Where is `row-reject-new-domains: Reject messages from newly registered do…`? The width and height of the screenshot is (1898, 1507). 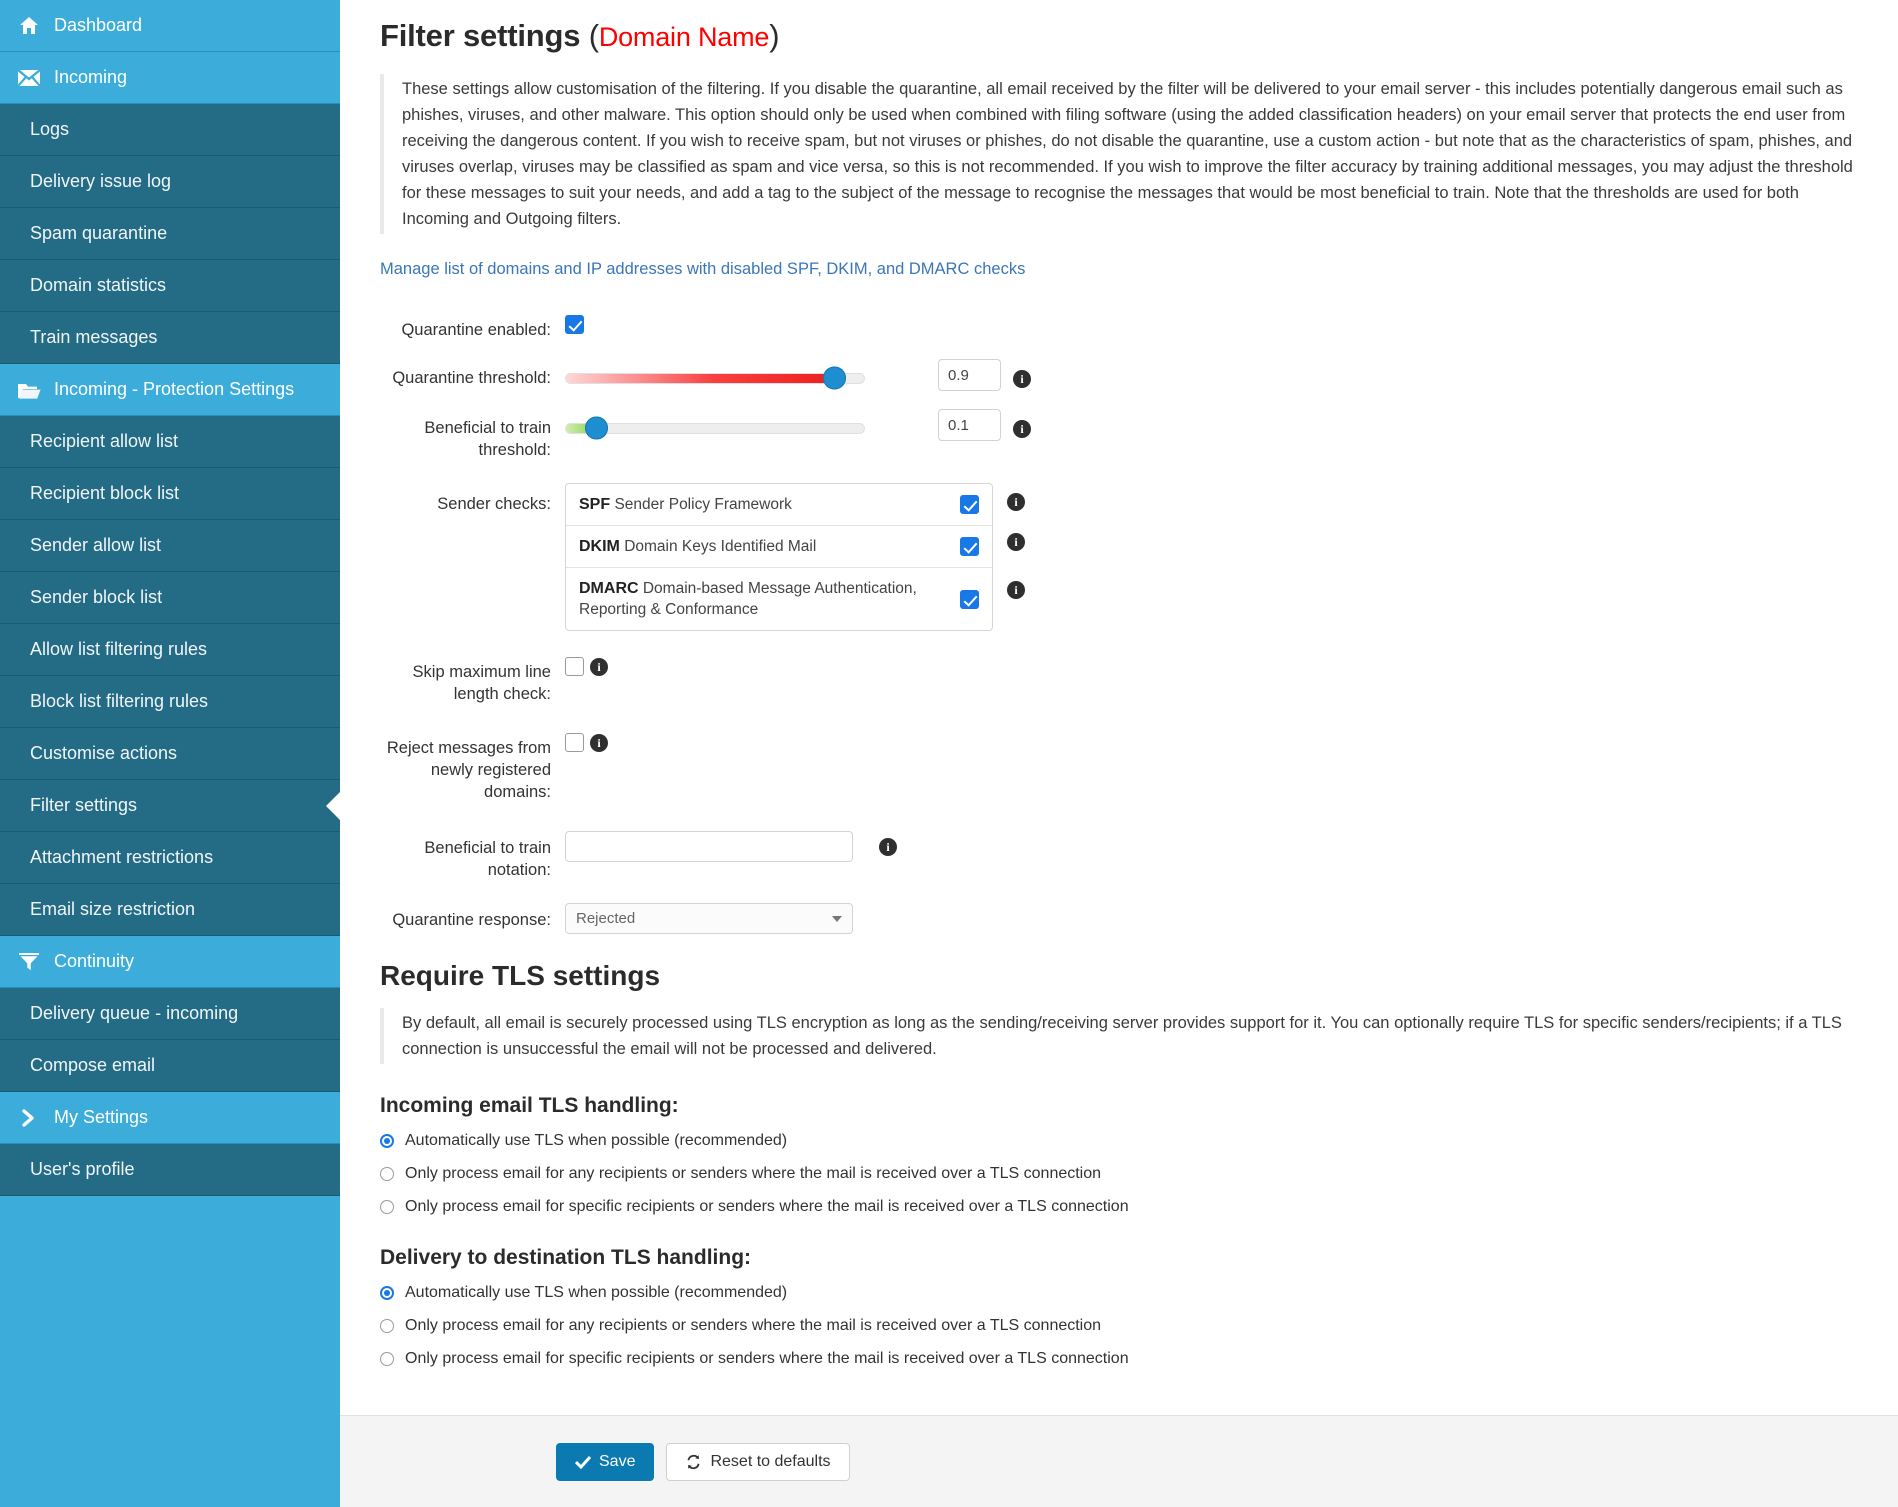
row-reject-new-domains: Reject messages from newly registered do… is located at coordinates (1119, 768).